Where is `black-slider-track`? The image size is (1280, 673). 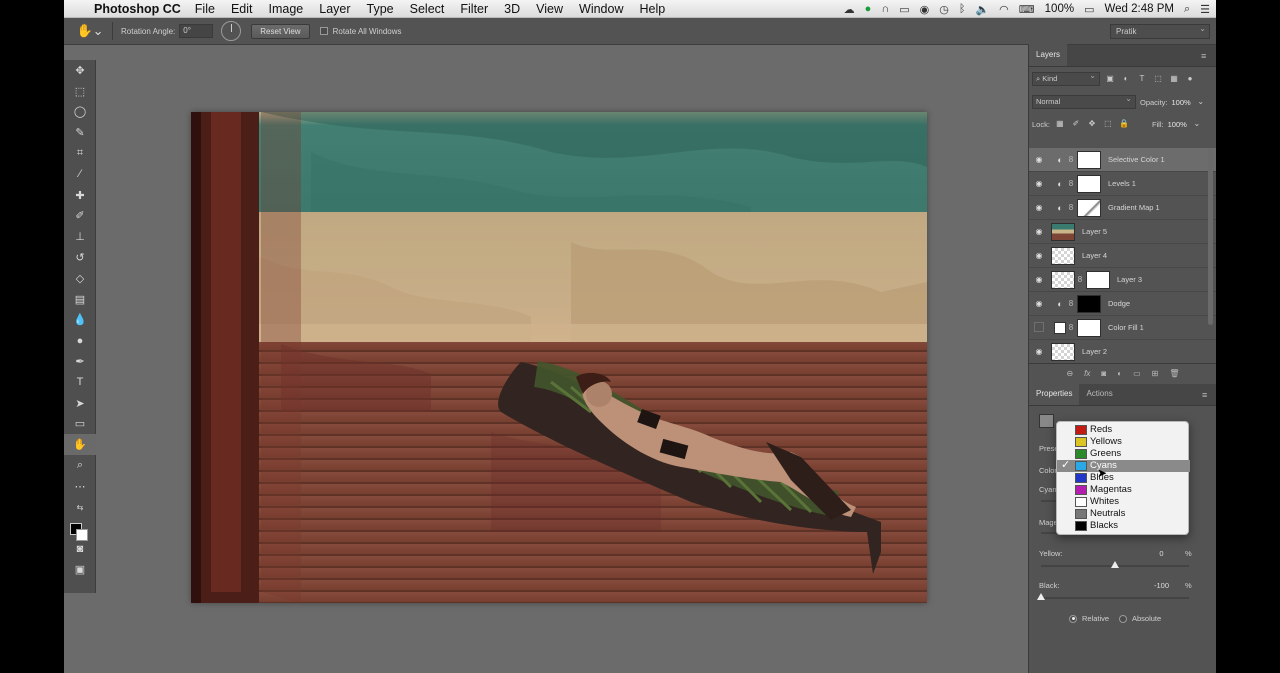 black-slider-track is located at coordinates (1115, 598).